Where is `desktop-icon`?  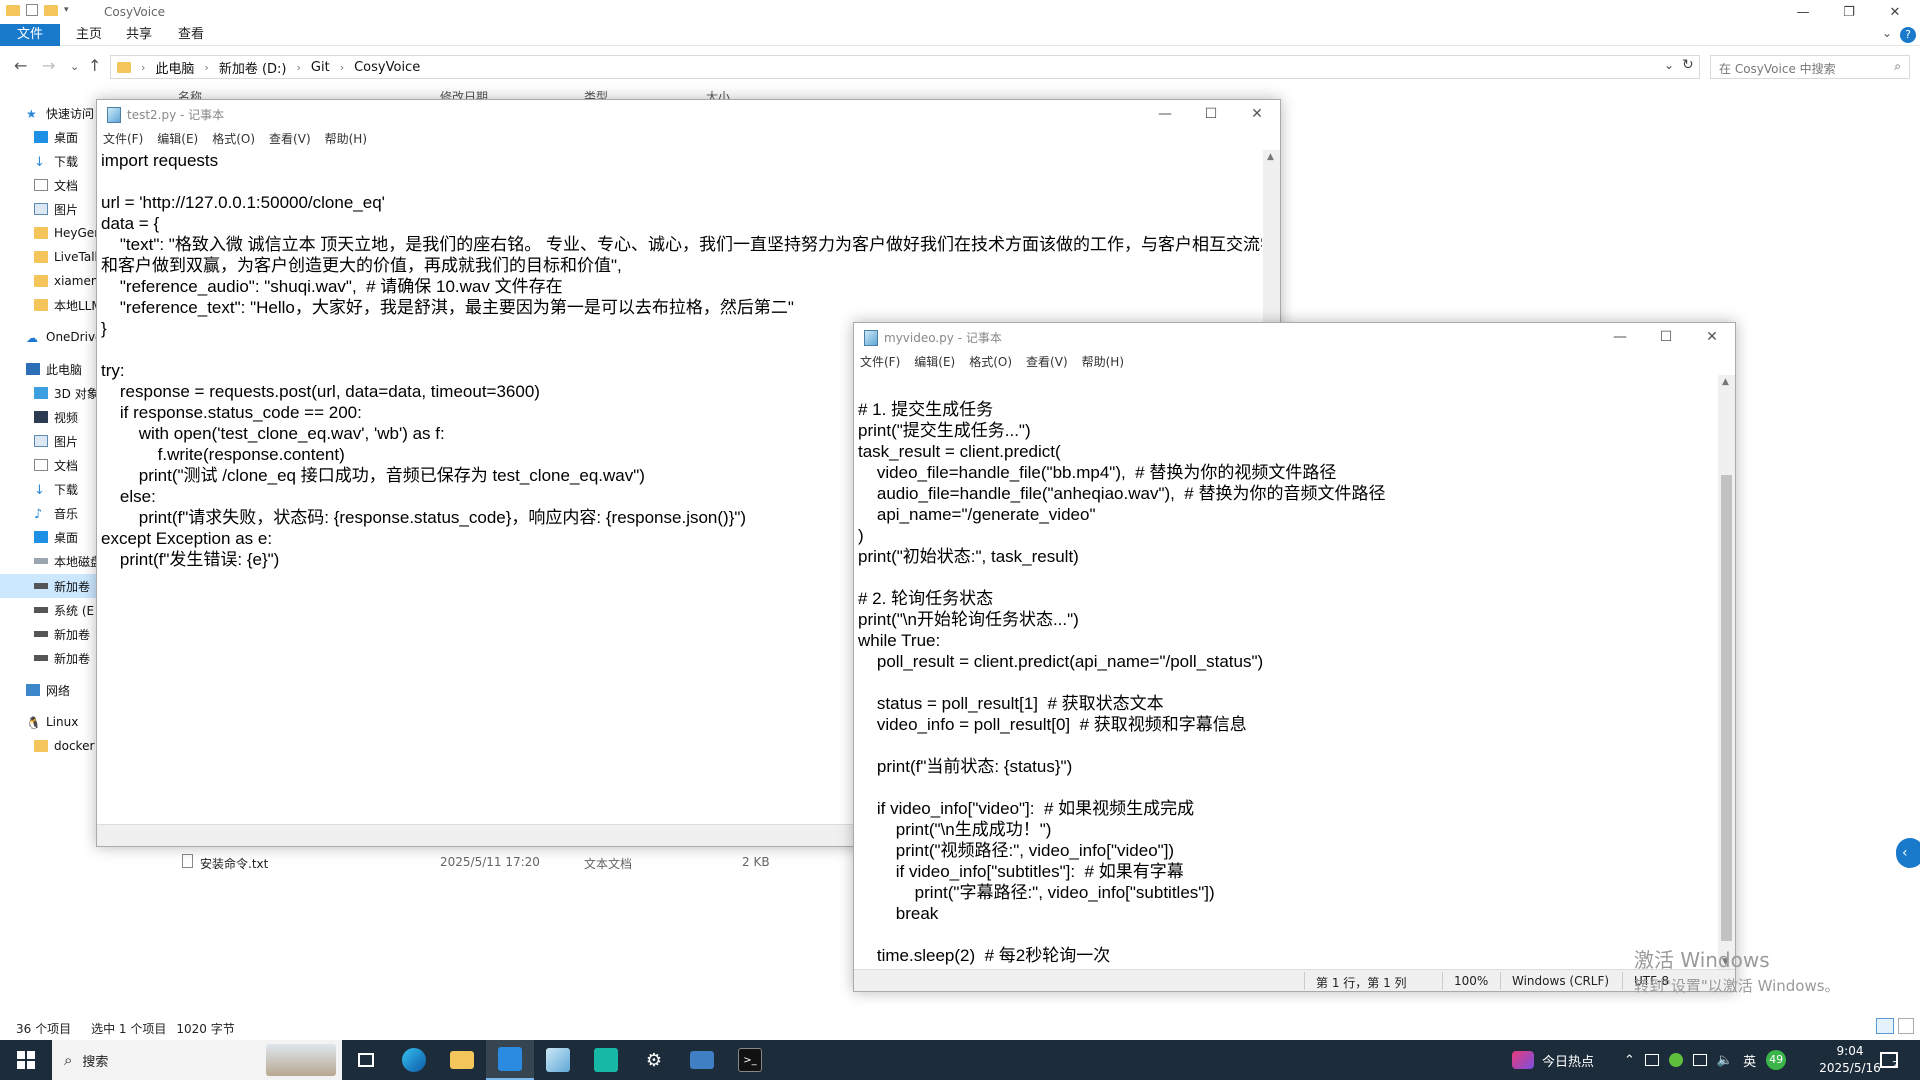 desktop-icon is located at coordinates (41, 137).